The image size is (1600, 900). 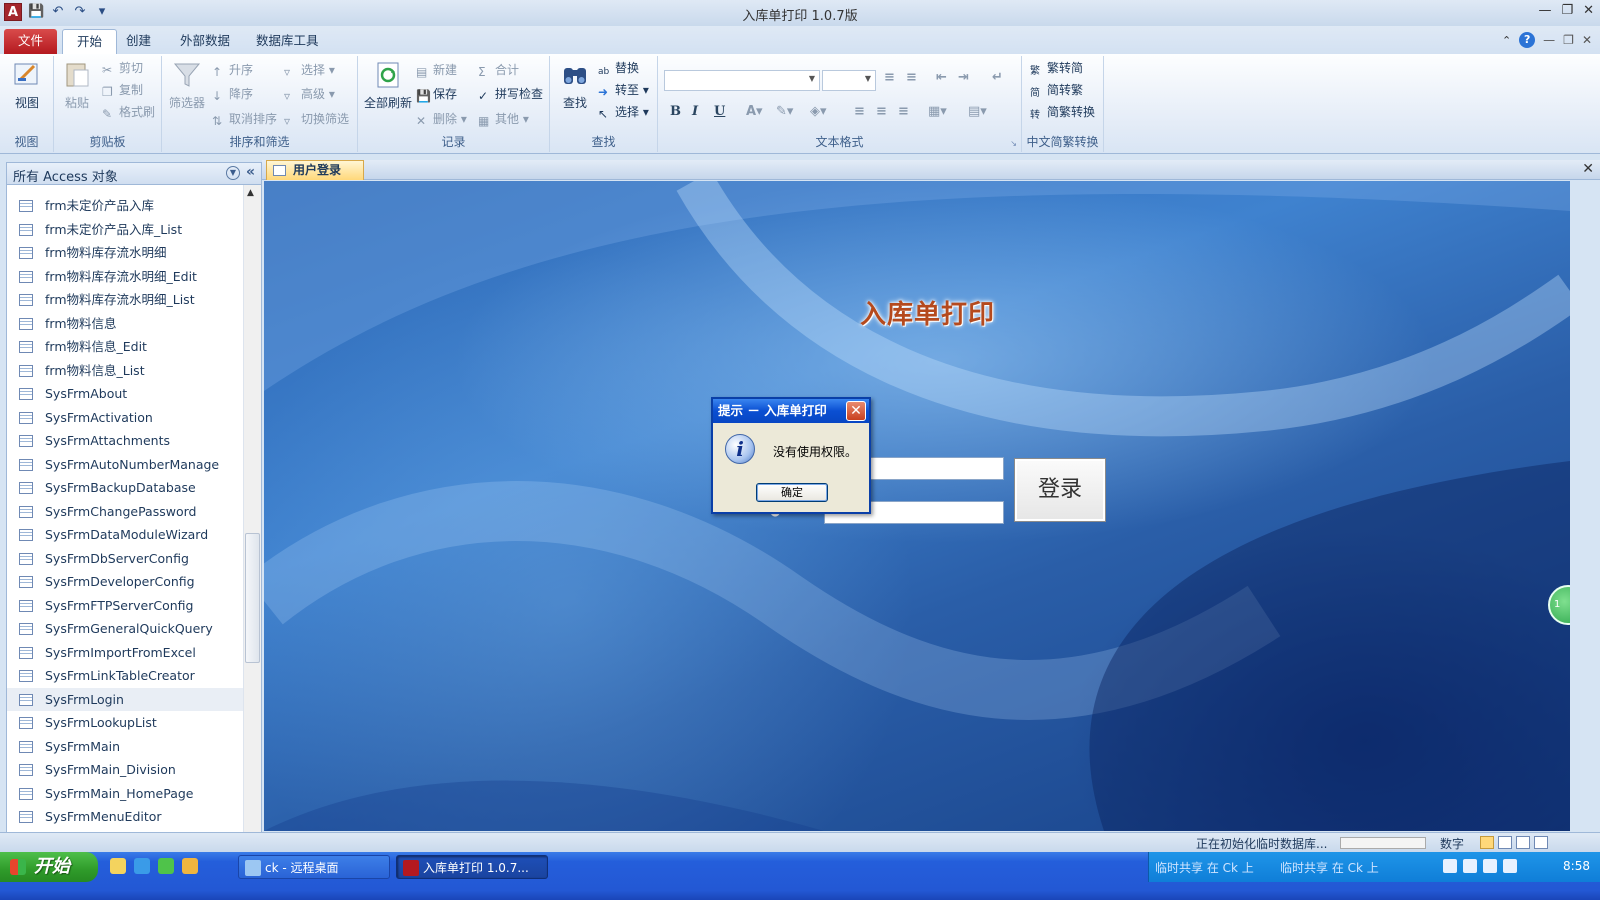 What do you see at coordinates (1013, 143) in the screenshot?
I see `dialog-launcher-icon: ↘` at bounding box center [1013, 143].